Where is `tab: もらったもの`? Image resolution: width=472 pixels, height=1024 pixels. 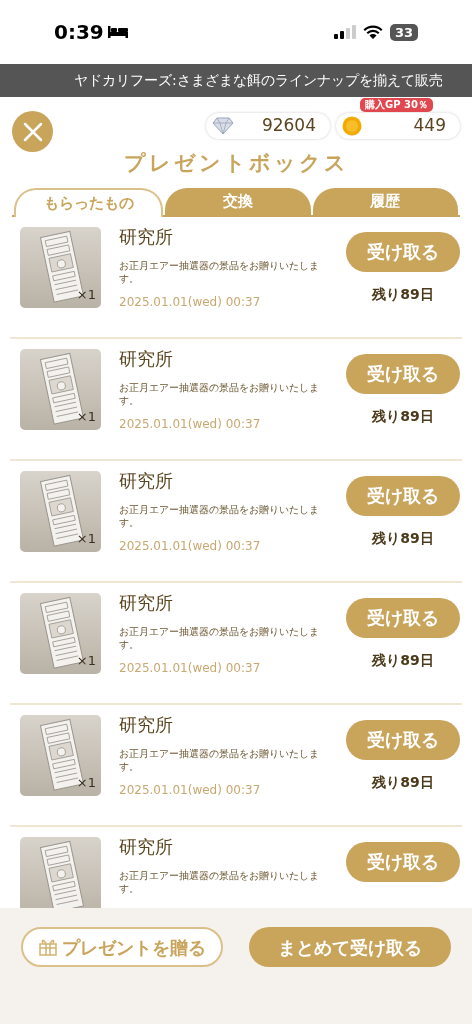
tab: もらったもの is located at coordinates (89, 202).